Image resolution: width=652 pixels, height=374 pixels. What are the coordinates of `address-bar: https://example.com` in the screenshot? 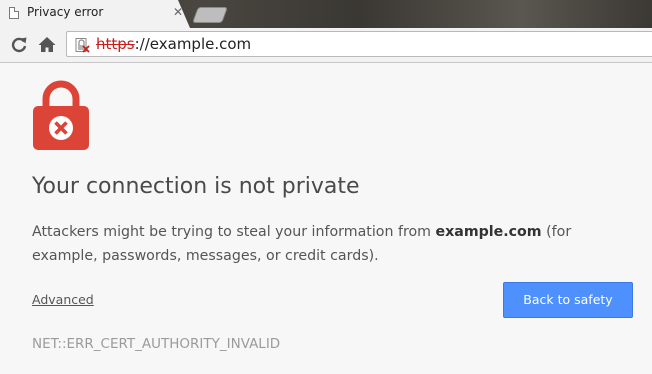 It's located at (359, 44).